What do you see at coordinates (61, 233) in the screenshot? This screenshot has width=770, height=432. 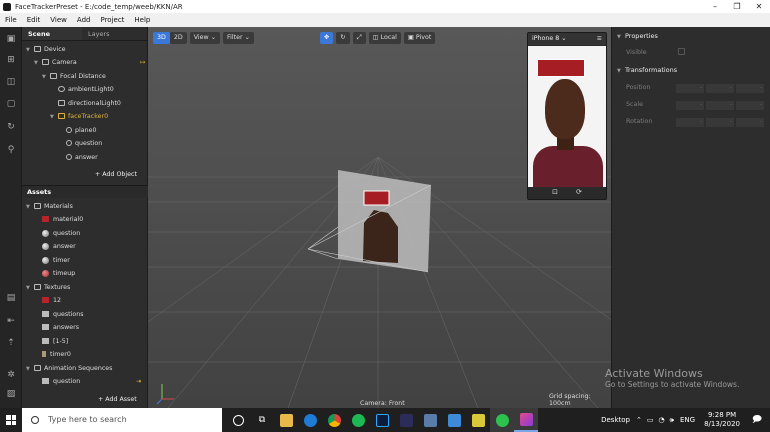 I see `asset-material: question` at bounding box center [61, 233].